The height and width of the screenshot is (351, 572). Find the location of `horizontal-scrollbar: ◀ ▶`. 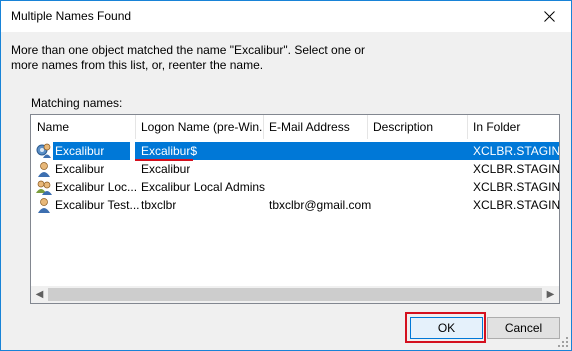

horizontal-scrollbar: ◀ ▶ is located at coordinates (295, 294).